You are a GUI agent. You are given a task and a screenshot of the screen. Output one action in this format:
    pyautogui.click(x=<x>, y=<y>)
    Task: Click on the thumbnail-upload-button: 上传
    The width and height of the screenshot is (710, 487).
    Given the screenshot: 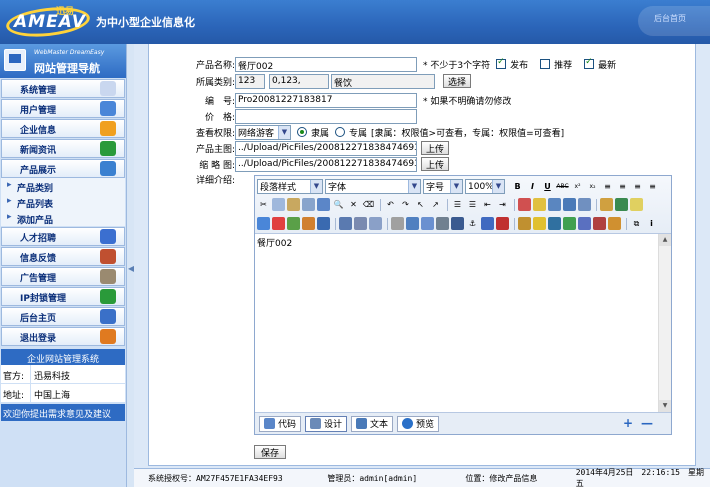 What is the action you would take?
    pyautogui.click(x=435, y=164)
    